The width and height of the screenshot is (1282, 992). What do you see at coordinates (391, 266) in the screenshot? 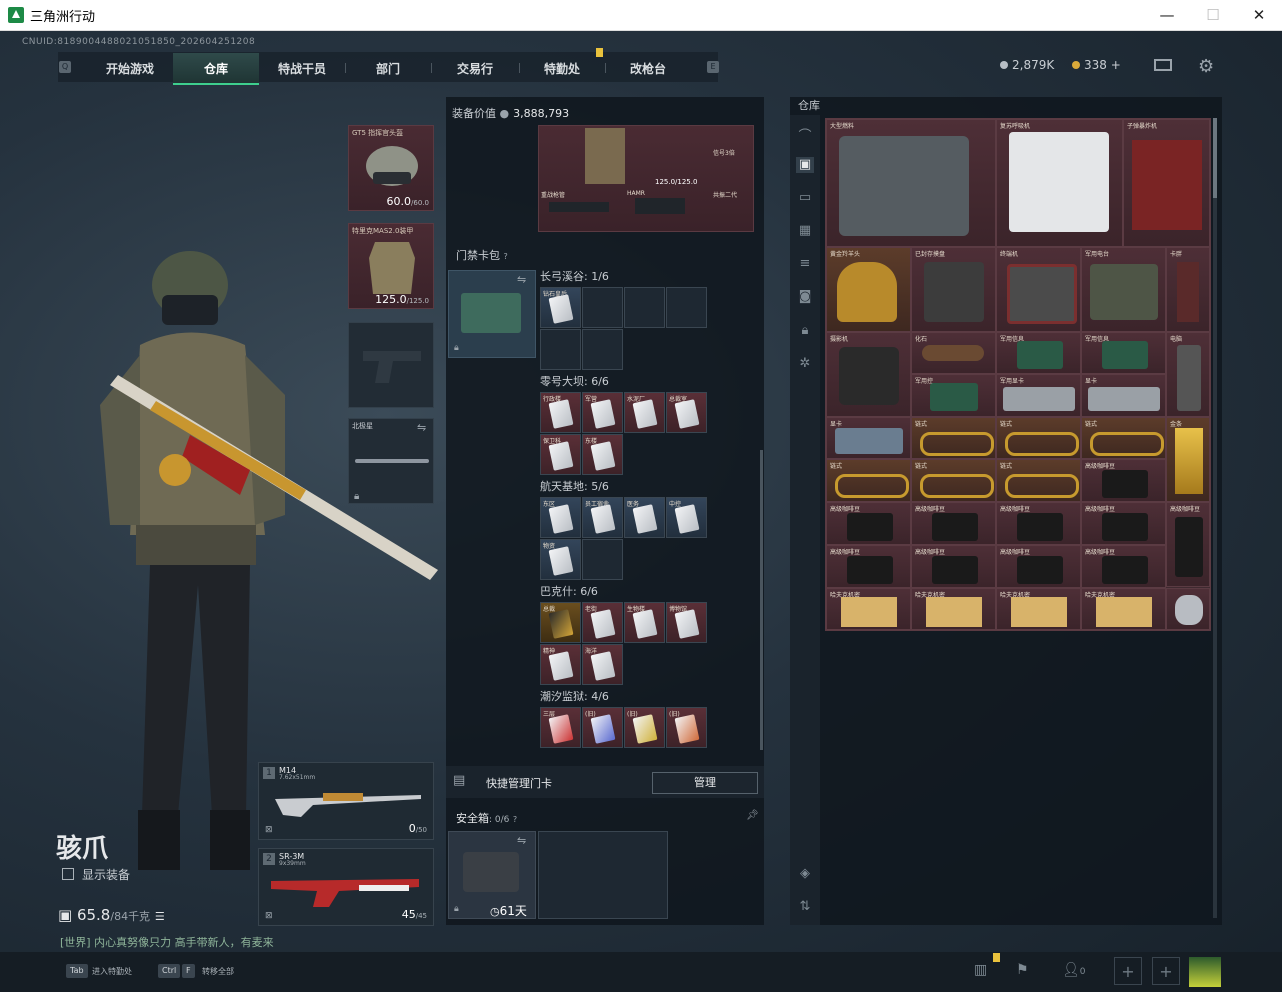
I see `armor-slot: 特里克MAS2.0装甲 125.0/125.0` at bounding box center [391, 266].